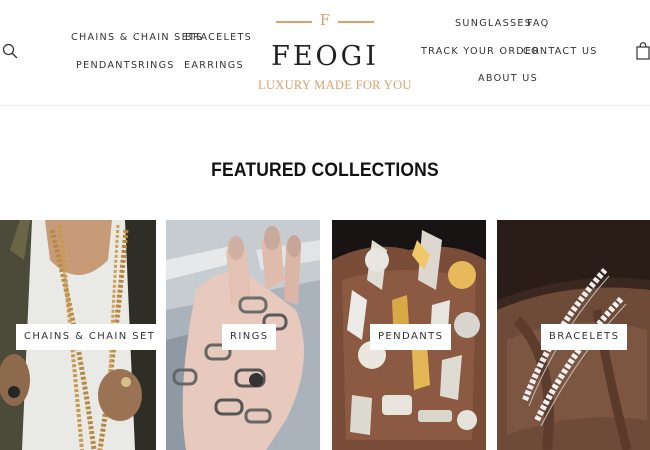 The width and height of the screenshot is (650, 450). What do you see at coordinates (643, 51) in the screenshot?
I see `shopping-bag-icon` at bounding box center [643, 51].